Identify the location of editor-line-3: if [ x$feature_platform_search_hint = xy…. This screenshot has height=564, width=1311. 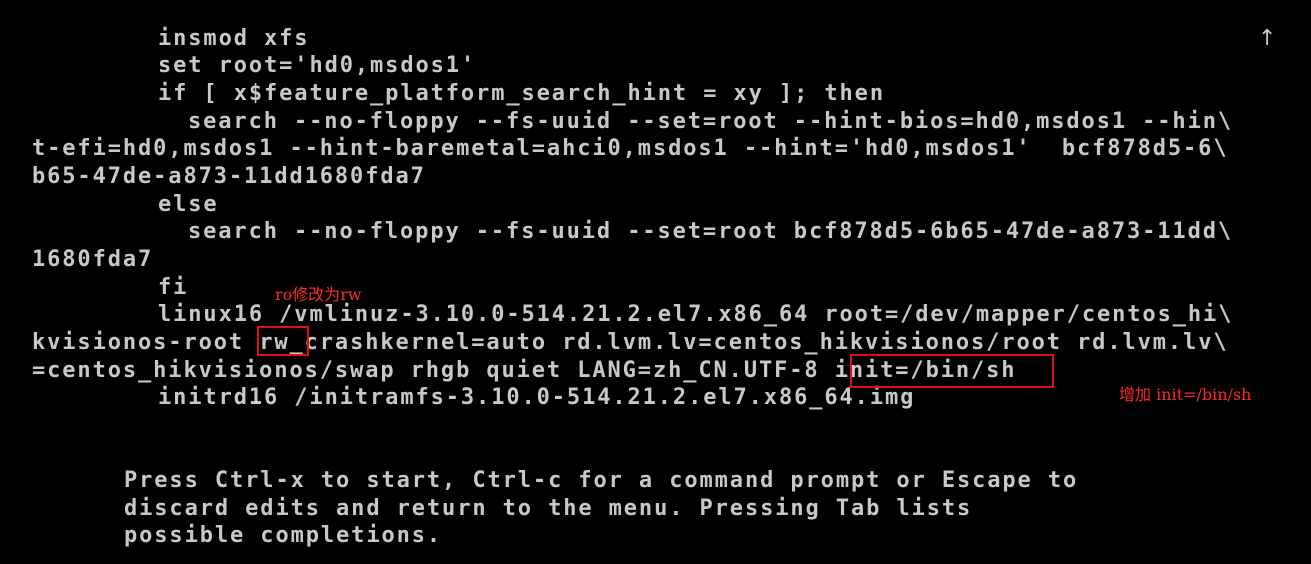
(521, 94).